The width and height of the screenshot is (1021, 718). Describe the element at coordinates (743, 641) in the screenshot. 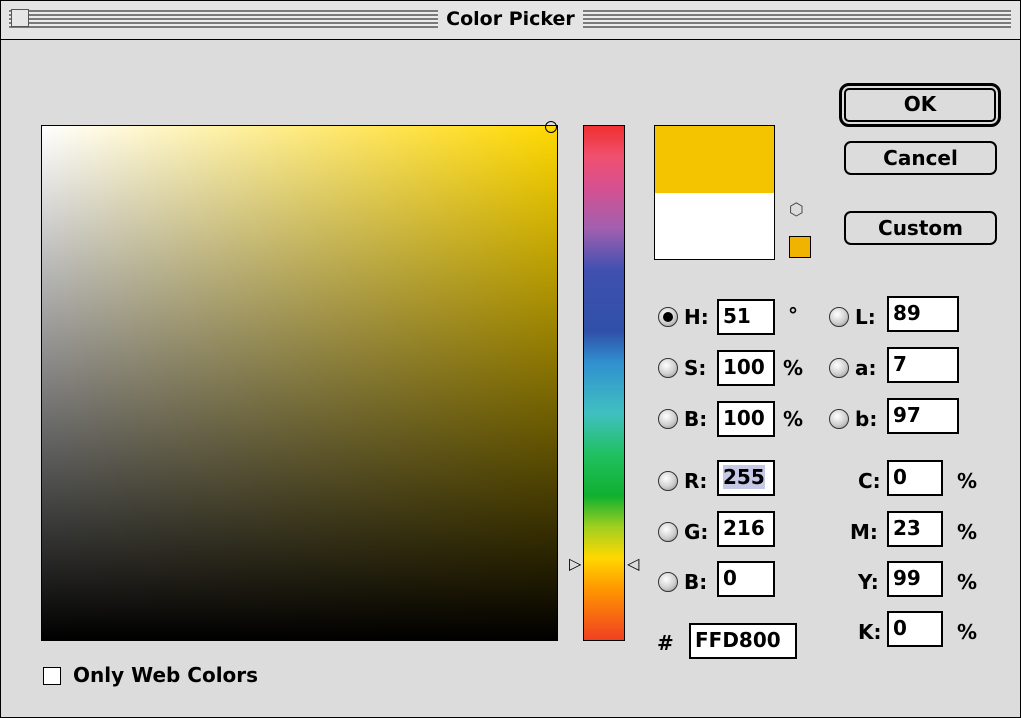

I see `hex-input: FFD800` at that location.